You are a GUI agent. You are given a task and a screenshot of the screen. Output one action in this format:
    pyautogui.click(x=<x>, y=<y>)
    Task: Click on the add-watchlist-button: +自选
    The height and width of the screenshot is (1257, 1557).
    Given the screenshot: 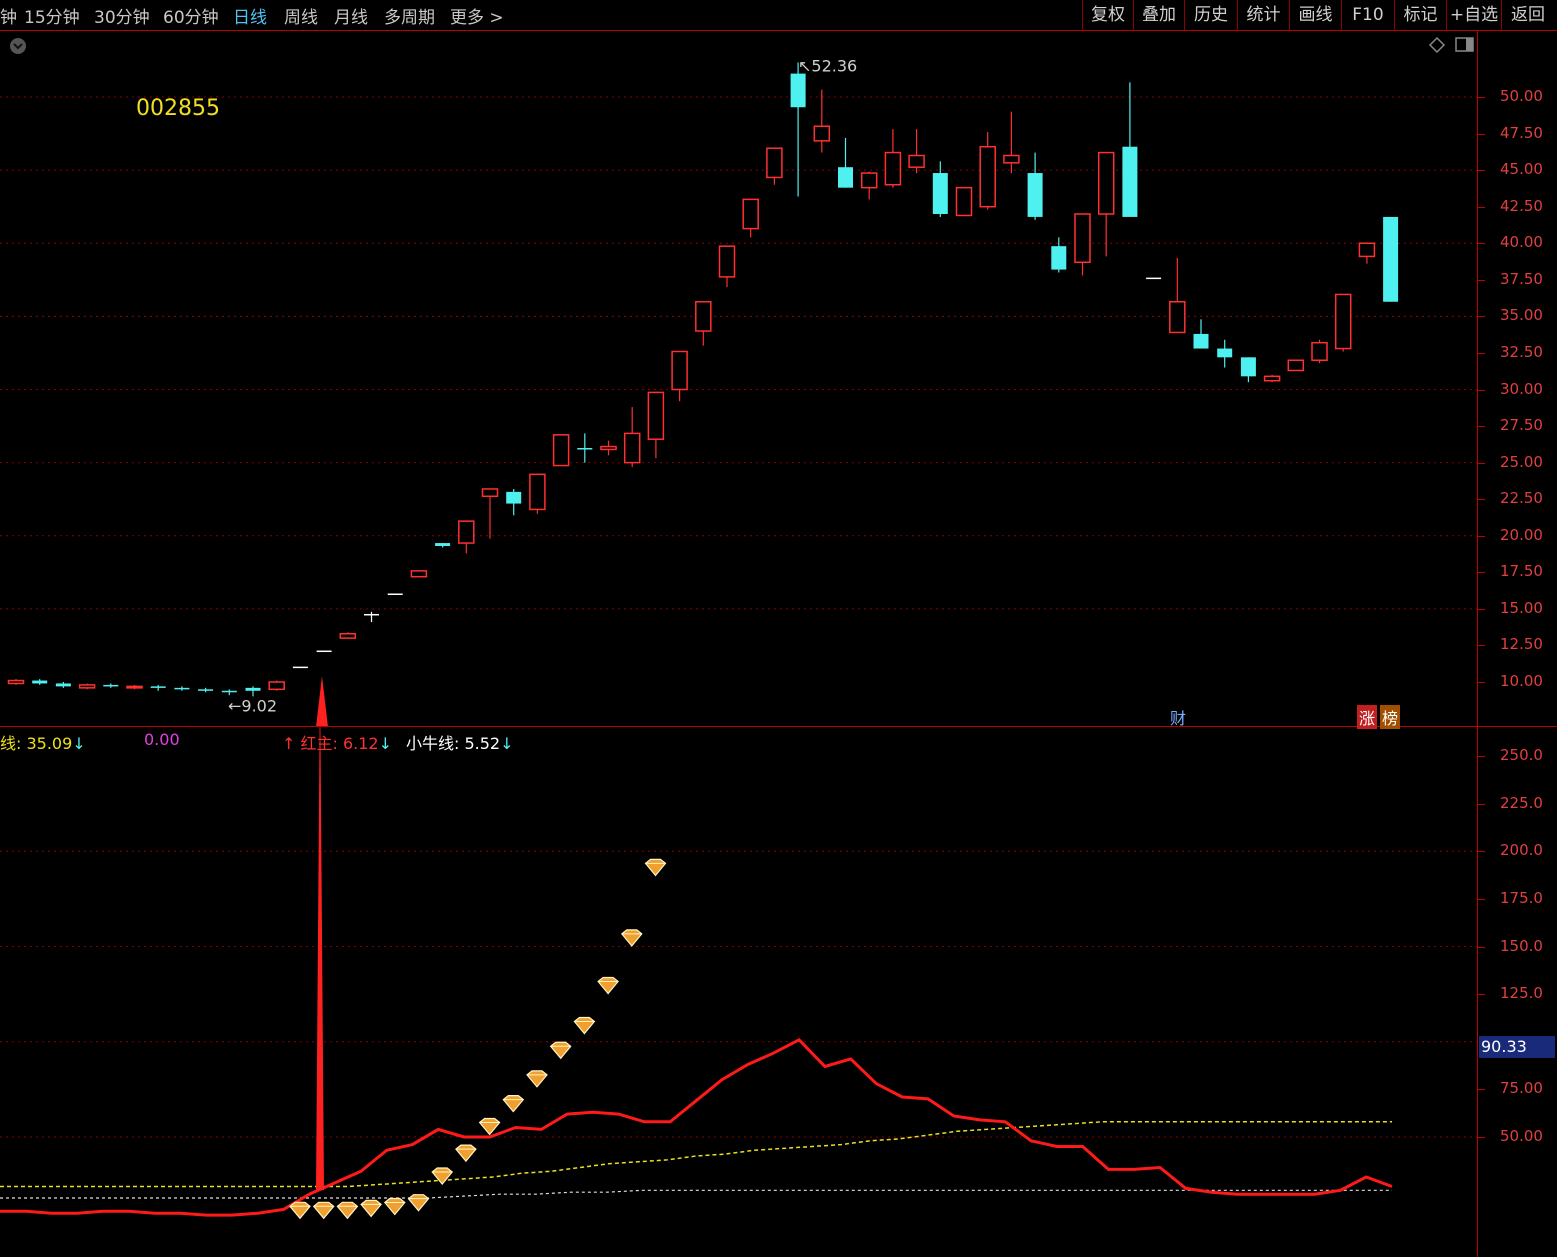 What is the action you would take?
    pyautogui.click(x=1473, y=15)
    